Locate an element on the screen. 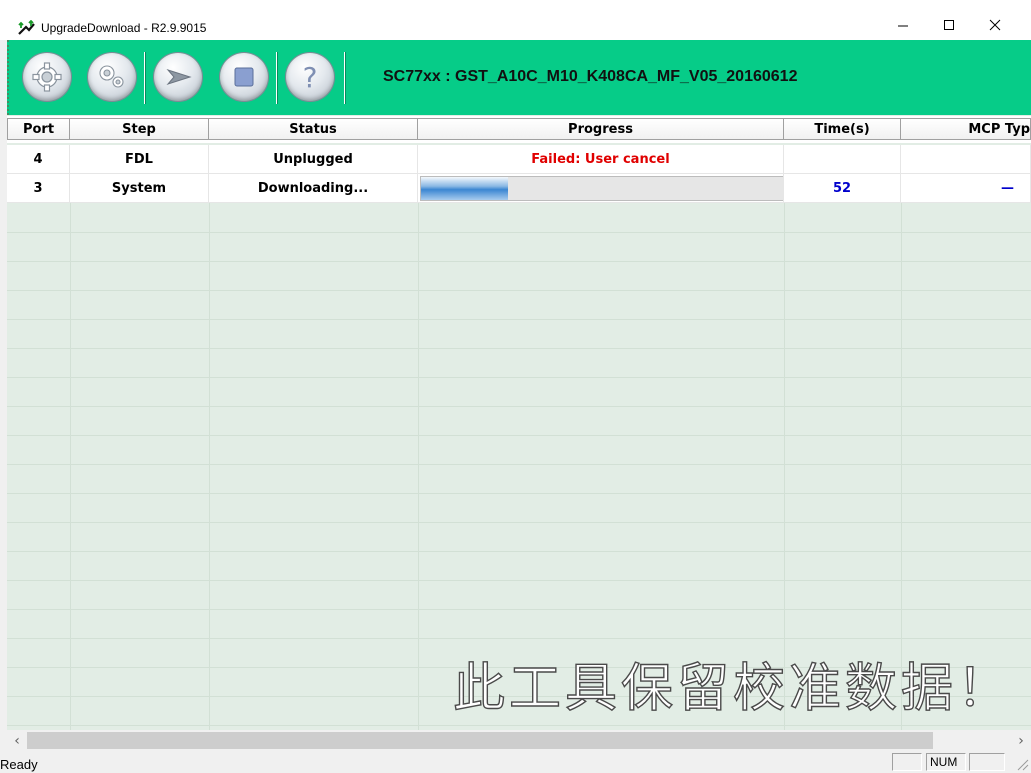  close-icon is located at coordinates (995, 25).